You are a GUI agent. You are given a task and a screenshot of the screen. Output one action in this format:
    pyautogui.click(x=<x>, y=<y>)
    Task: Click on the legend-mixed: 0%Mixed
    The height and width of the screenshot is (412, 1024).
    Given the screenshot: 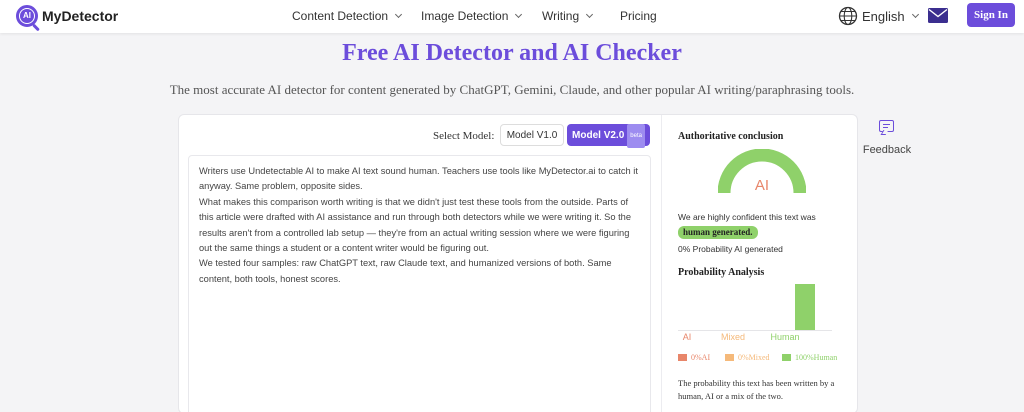 What is the action you would take?
    pyautogui.click(x=747, y=357)
    